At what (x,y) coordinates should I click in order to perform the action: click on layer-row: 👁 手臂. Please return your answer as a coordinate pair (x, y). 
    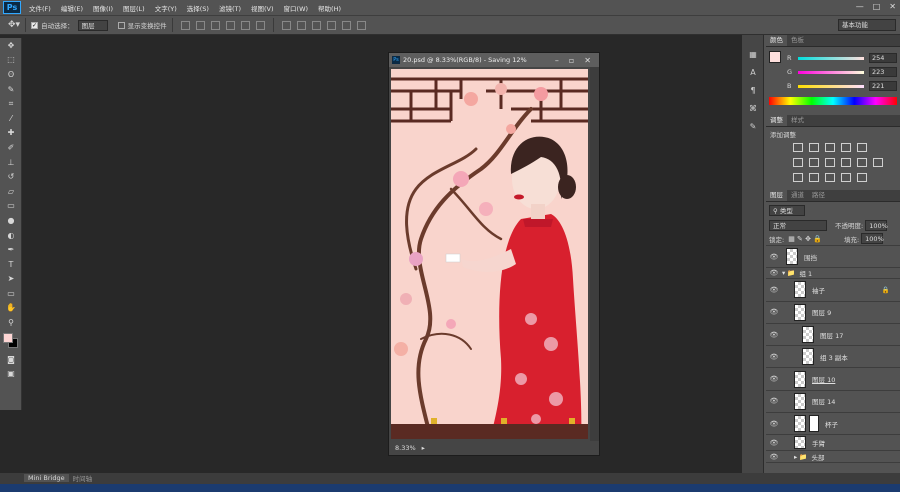
    Looking at the image, I should click on (833, 443).